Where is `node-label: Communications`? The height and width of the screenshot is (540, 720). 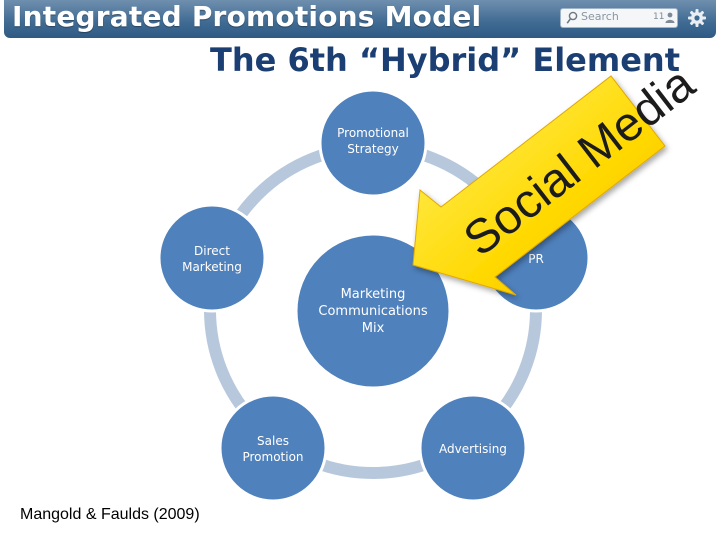
node-label: Communications is located at coordinates (372, 311).